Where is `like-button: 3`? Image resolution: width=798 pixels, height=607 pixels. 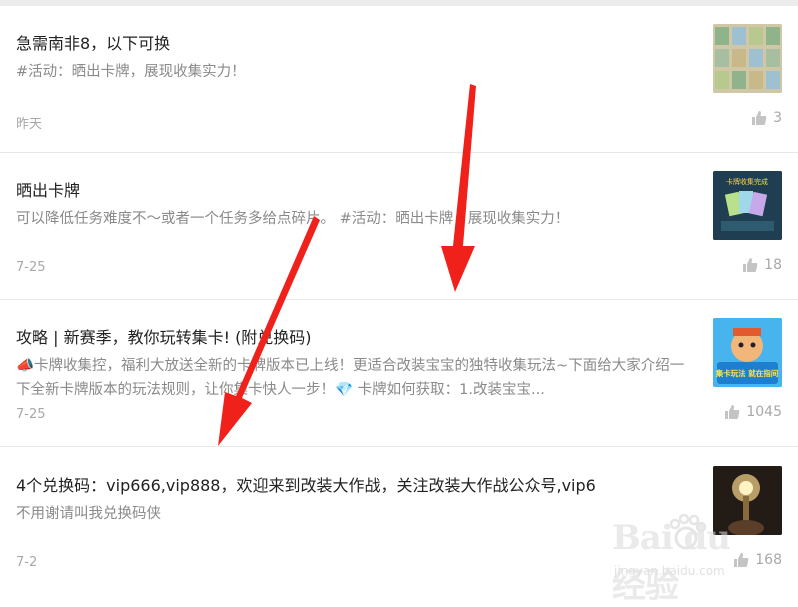
like-button: 3 is located at coordinates (766, 118).